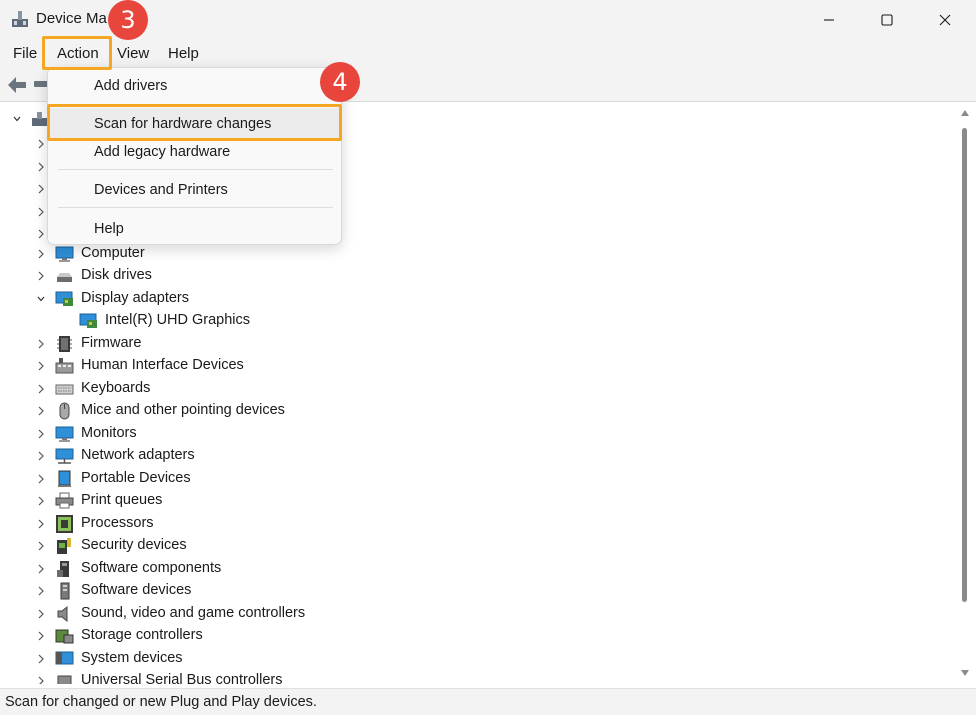 The width and height of the screenshot is (976, 715). I want to click on firmware-icon, so click(64, 344).